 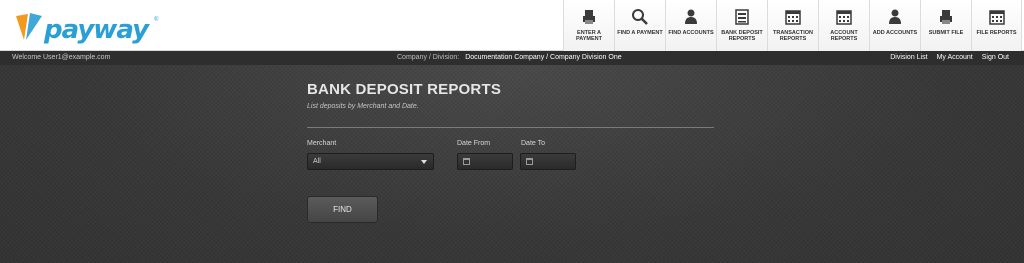 What do you see at coordinates (61, 57) in the screenshot?
I see `welcome-text: Welcome User1@example.com` at bounding box center [61, 57].